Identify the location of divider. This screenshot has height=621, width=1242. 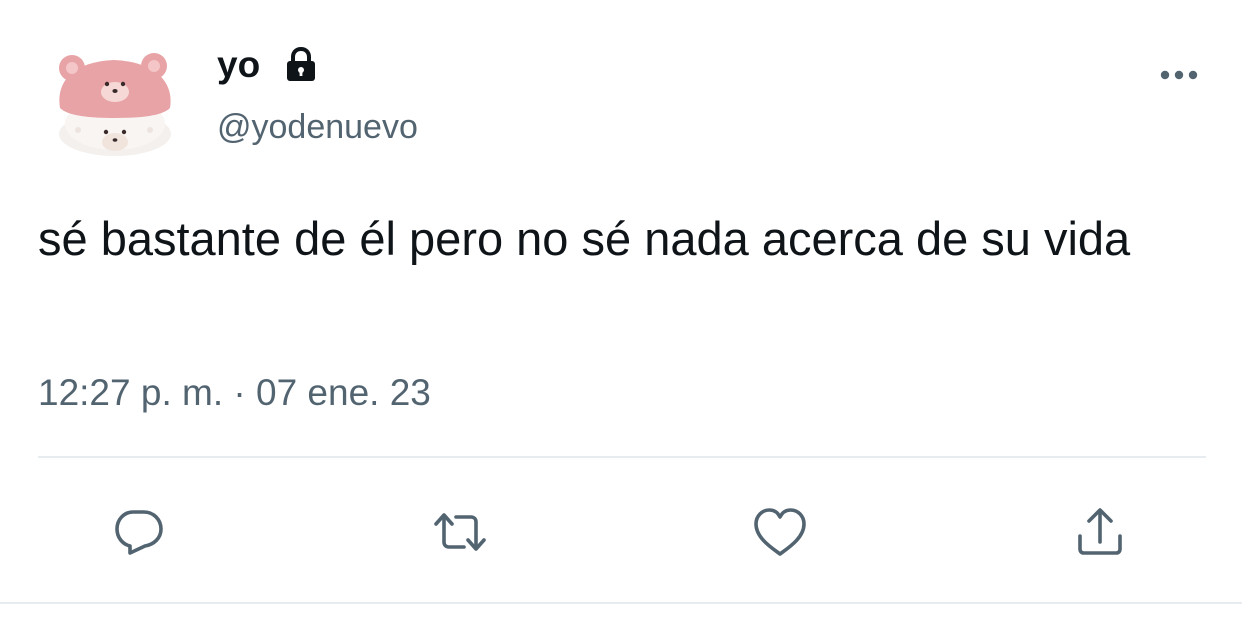
(622, 457).